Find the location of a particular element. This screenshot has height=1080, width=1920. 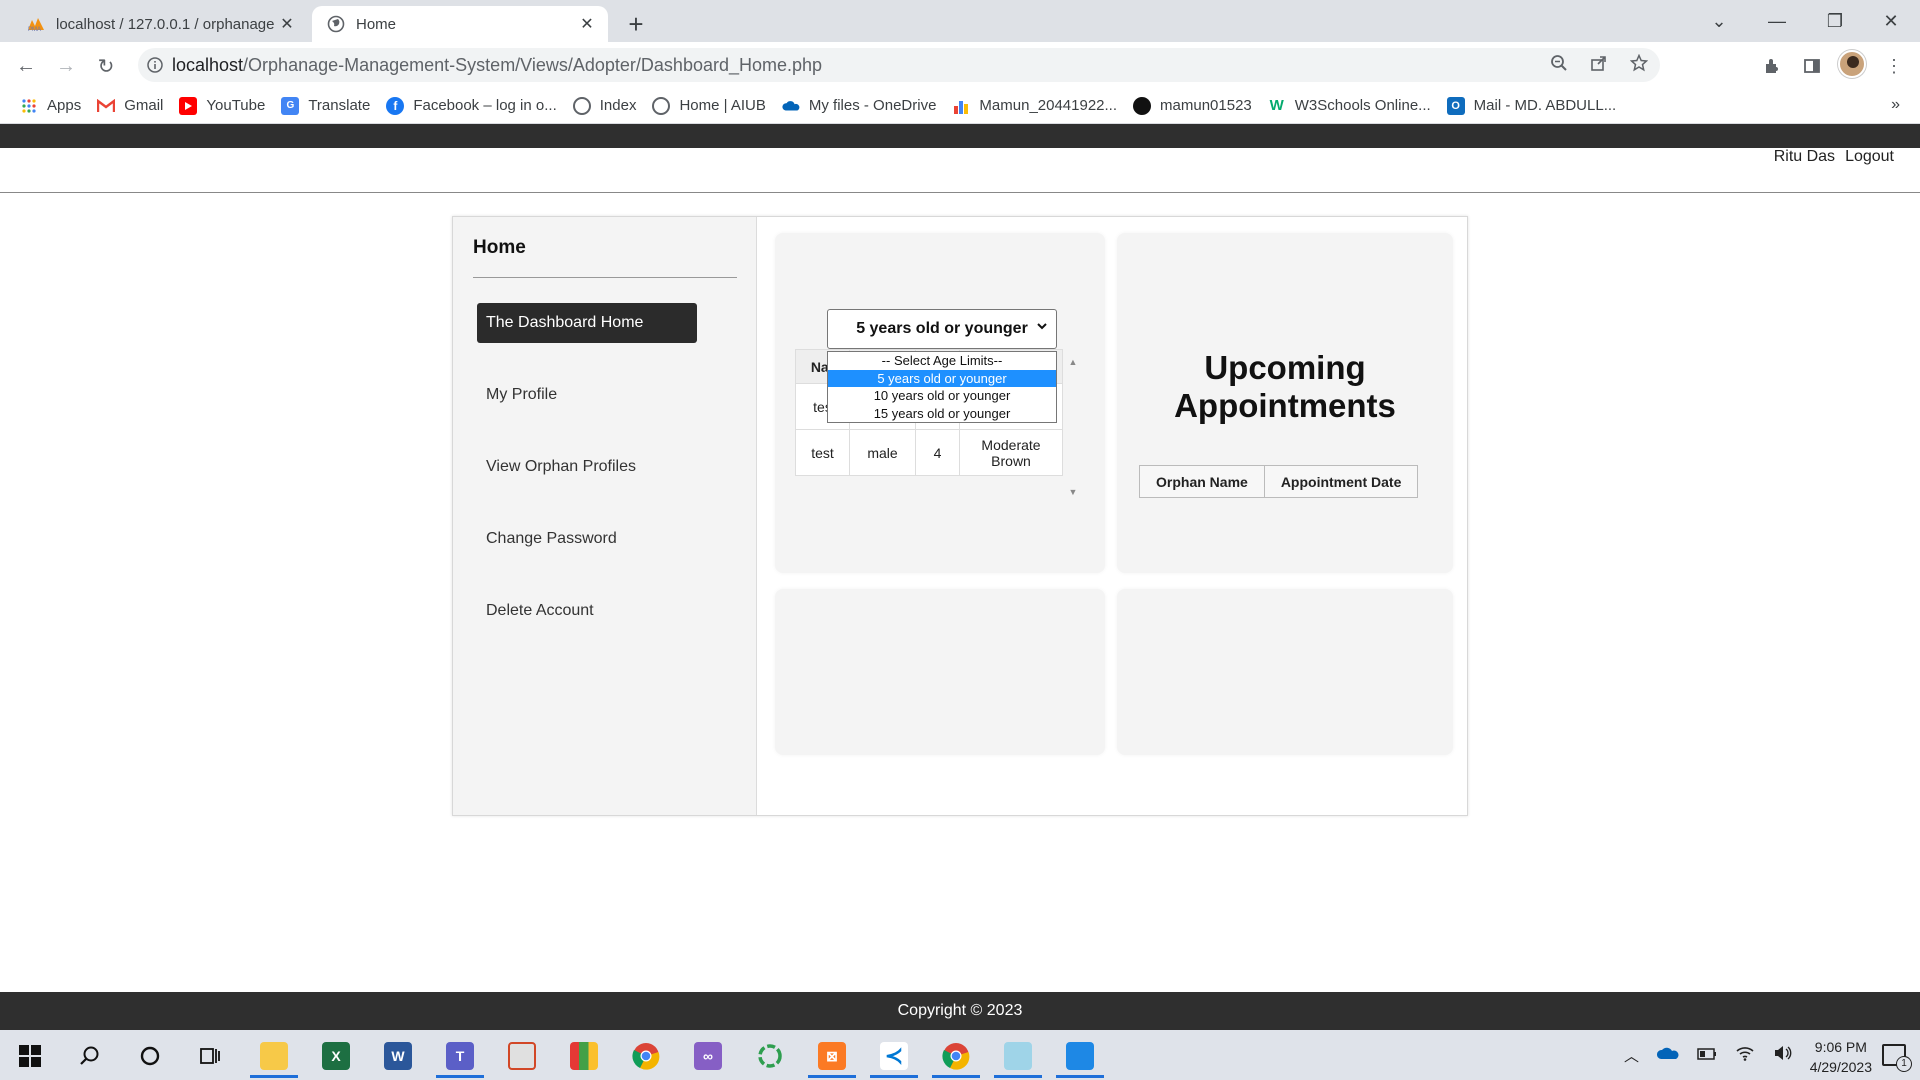

back-button: ← is located at coordinates (26, 66).